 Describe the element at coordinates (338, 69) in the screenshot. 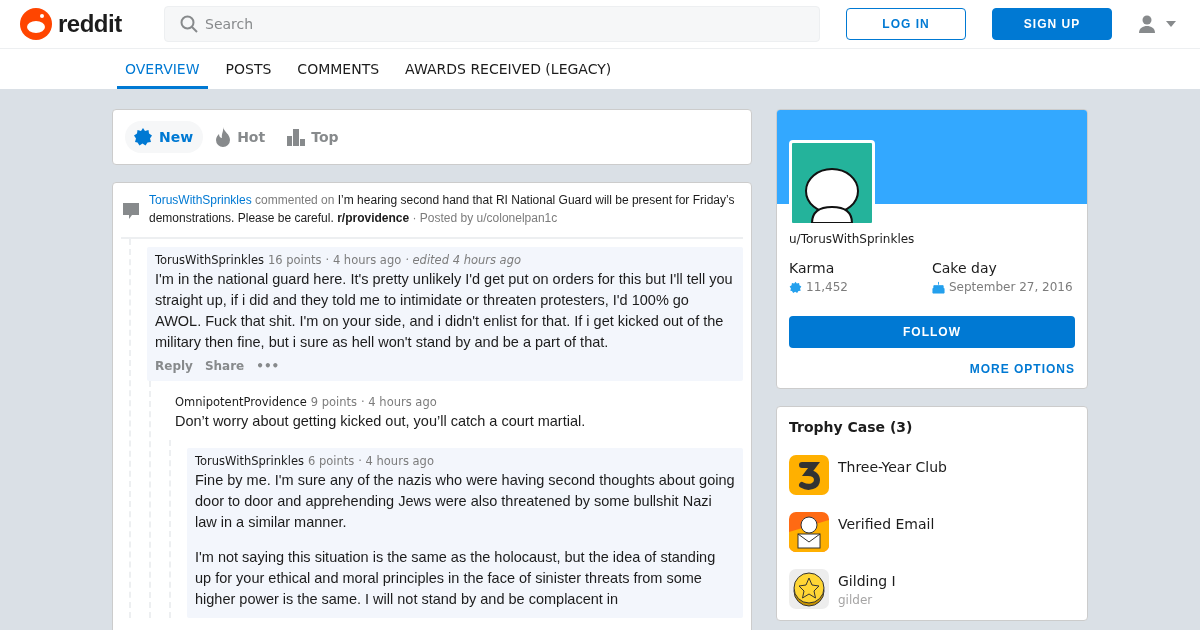

I see `nav-tab: COMMENTS` at that location.